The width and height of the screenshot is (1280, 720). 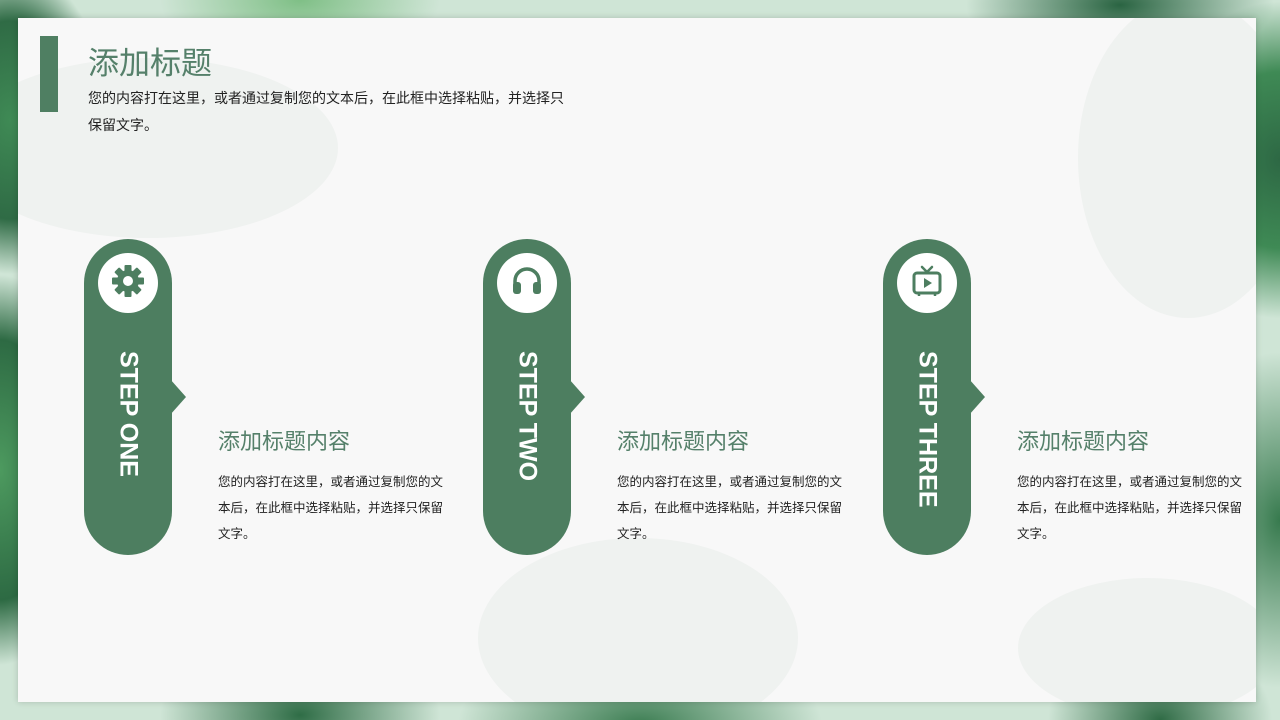 I want to click on gear-icon, so click(x=128, y=283).